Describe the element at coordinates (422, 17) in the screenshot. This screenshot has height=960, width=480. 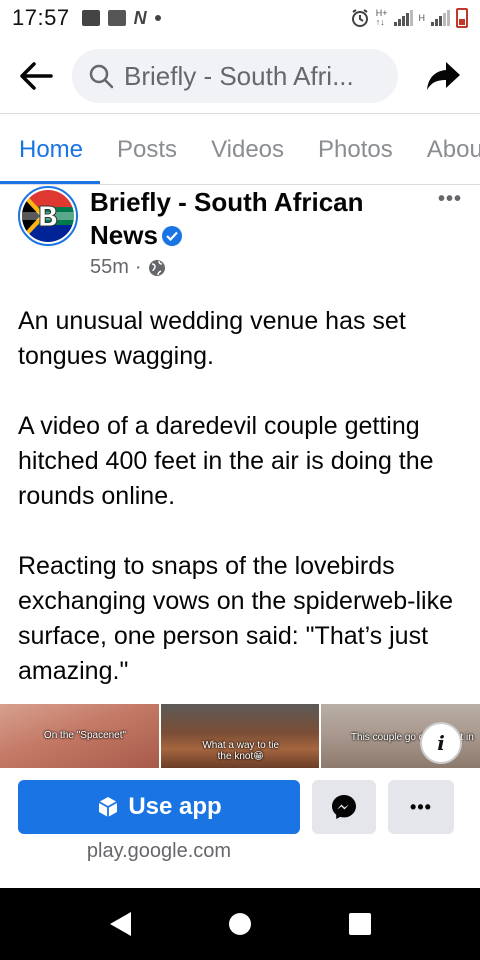
I see `network-type-2-icon: H` at that location.